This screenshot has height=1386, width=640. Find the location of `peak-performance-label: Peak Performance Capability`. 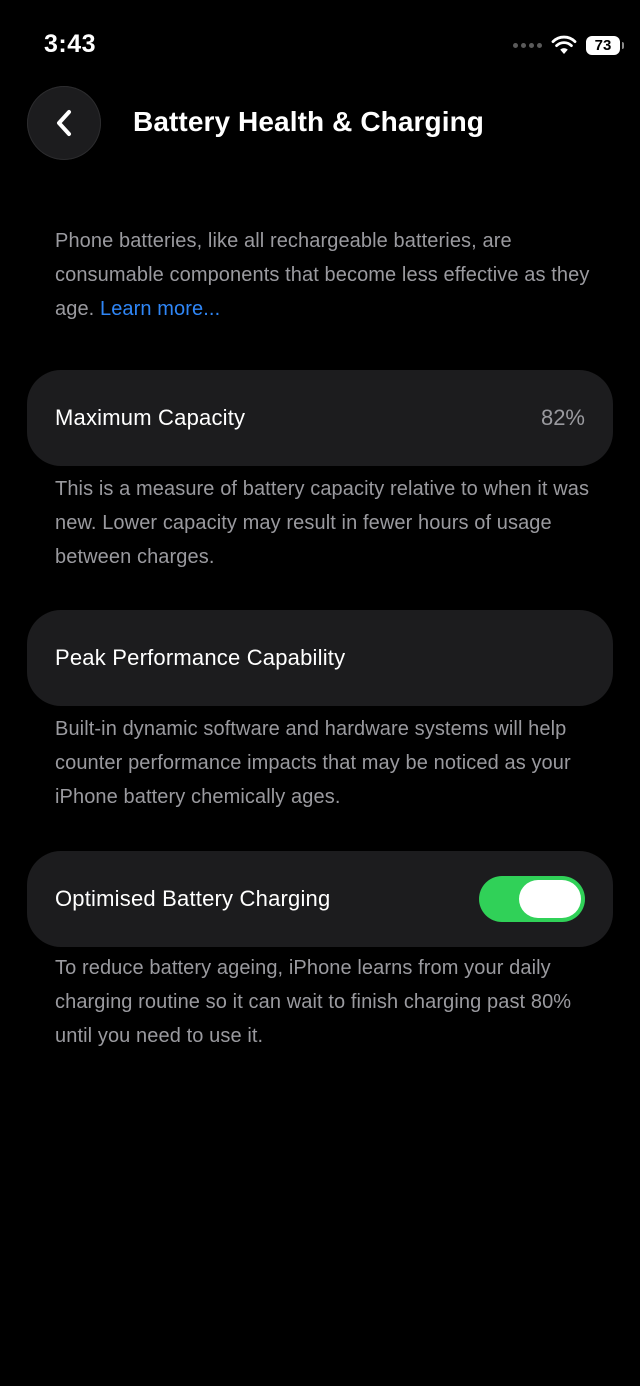

peak-performance-label: Peak Performance Capability is located at coordinates (200, 657).